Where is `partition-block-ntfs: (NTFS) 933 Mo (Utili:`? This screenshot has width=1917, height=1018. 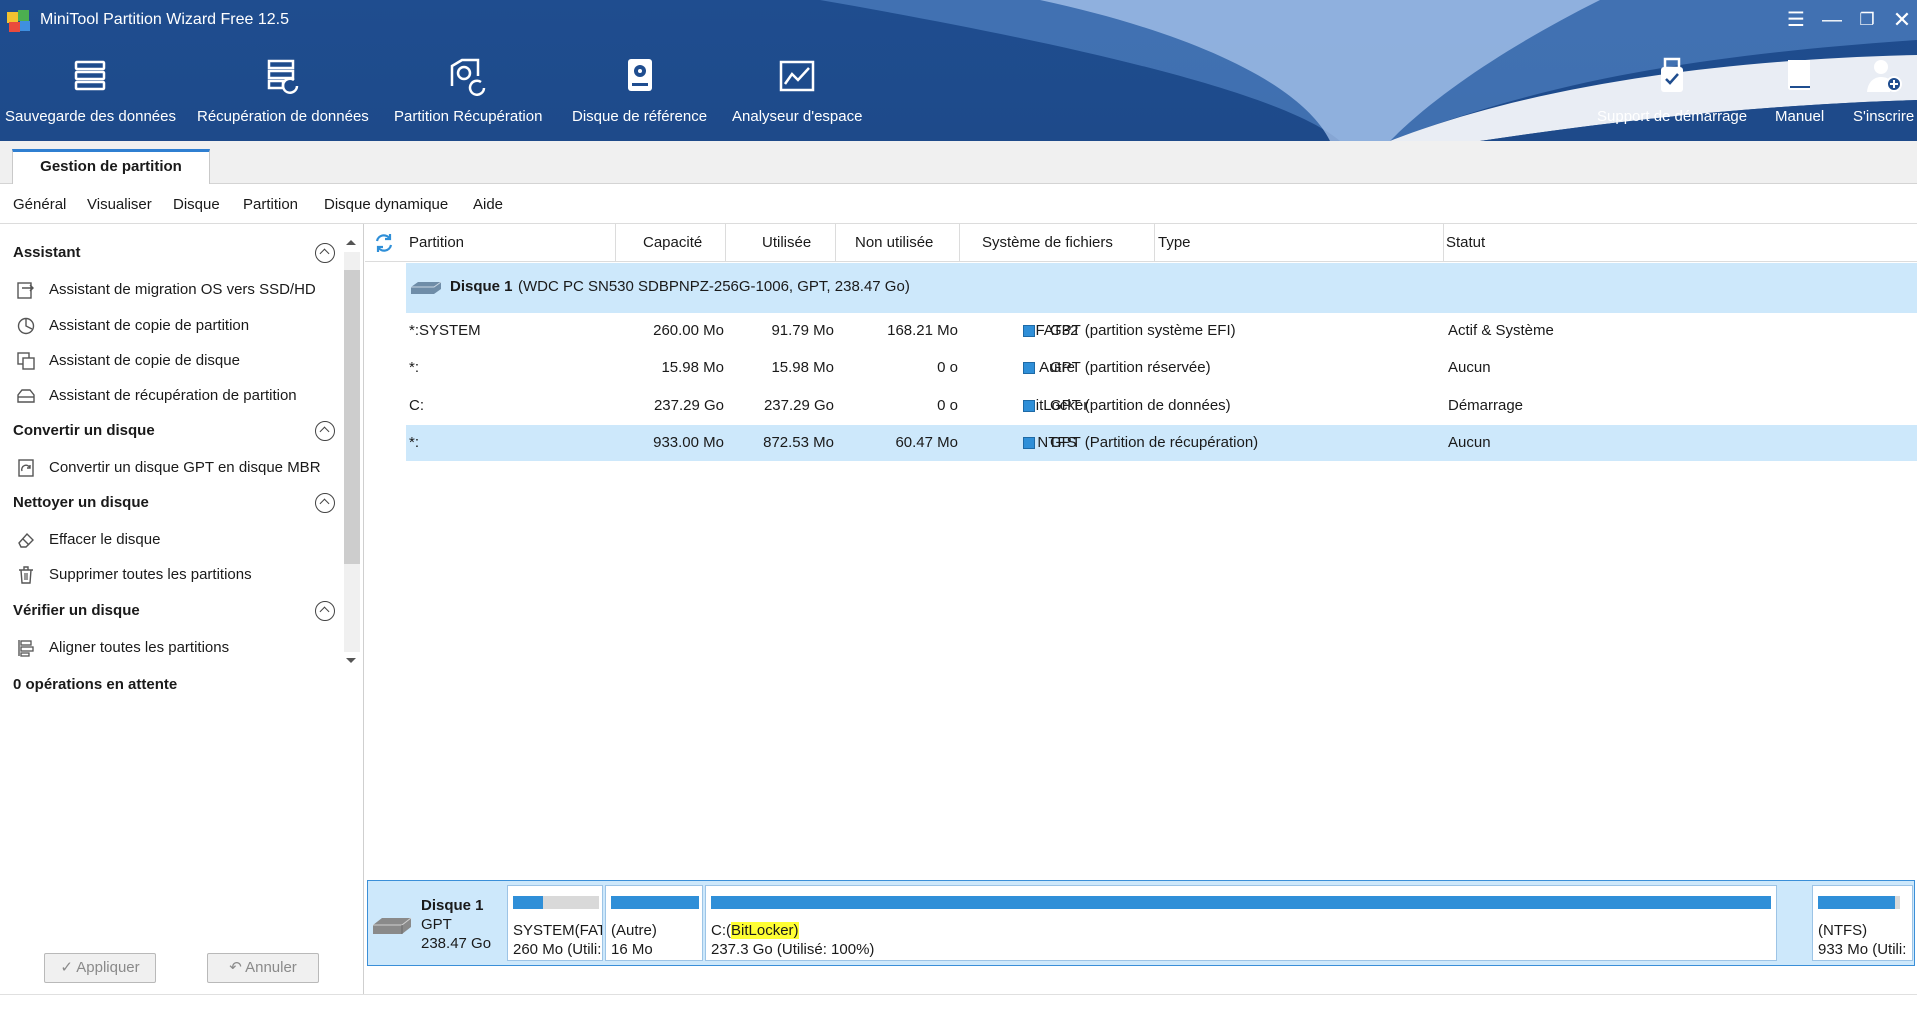
partition-block-ntfs: (NTFS) 933 Mo (Utili: is located at coordinates (1862, 923).